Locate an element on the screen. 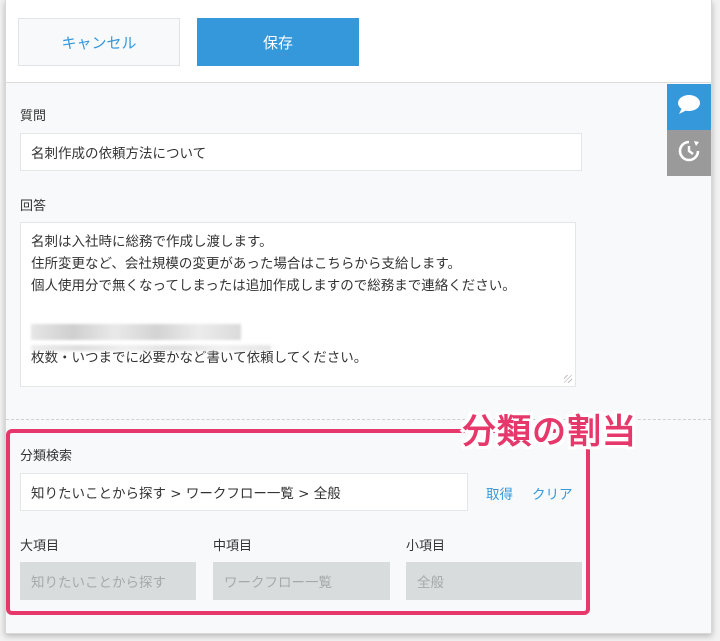 The width and height of the screenshot is (720, 641). question-label: 質問 is located at coordinates (33, 116).